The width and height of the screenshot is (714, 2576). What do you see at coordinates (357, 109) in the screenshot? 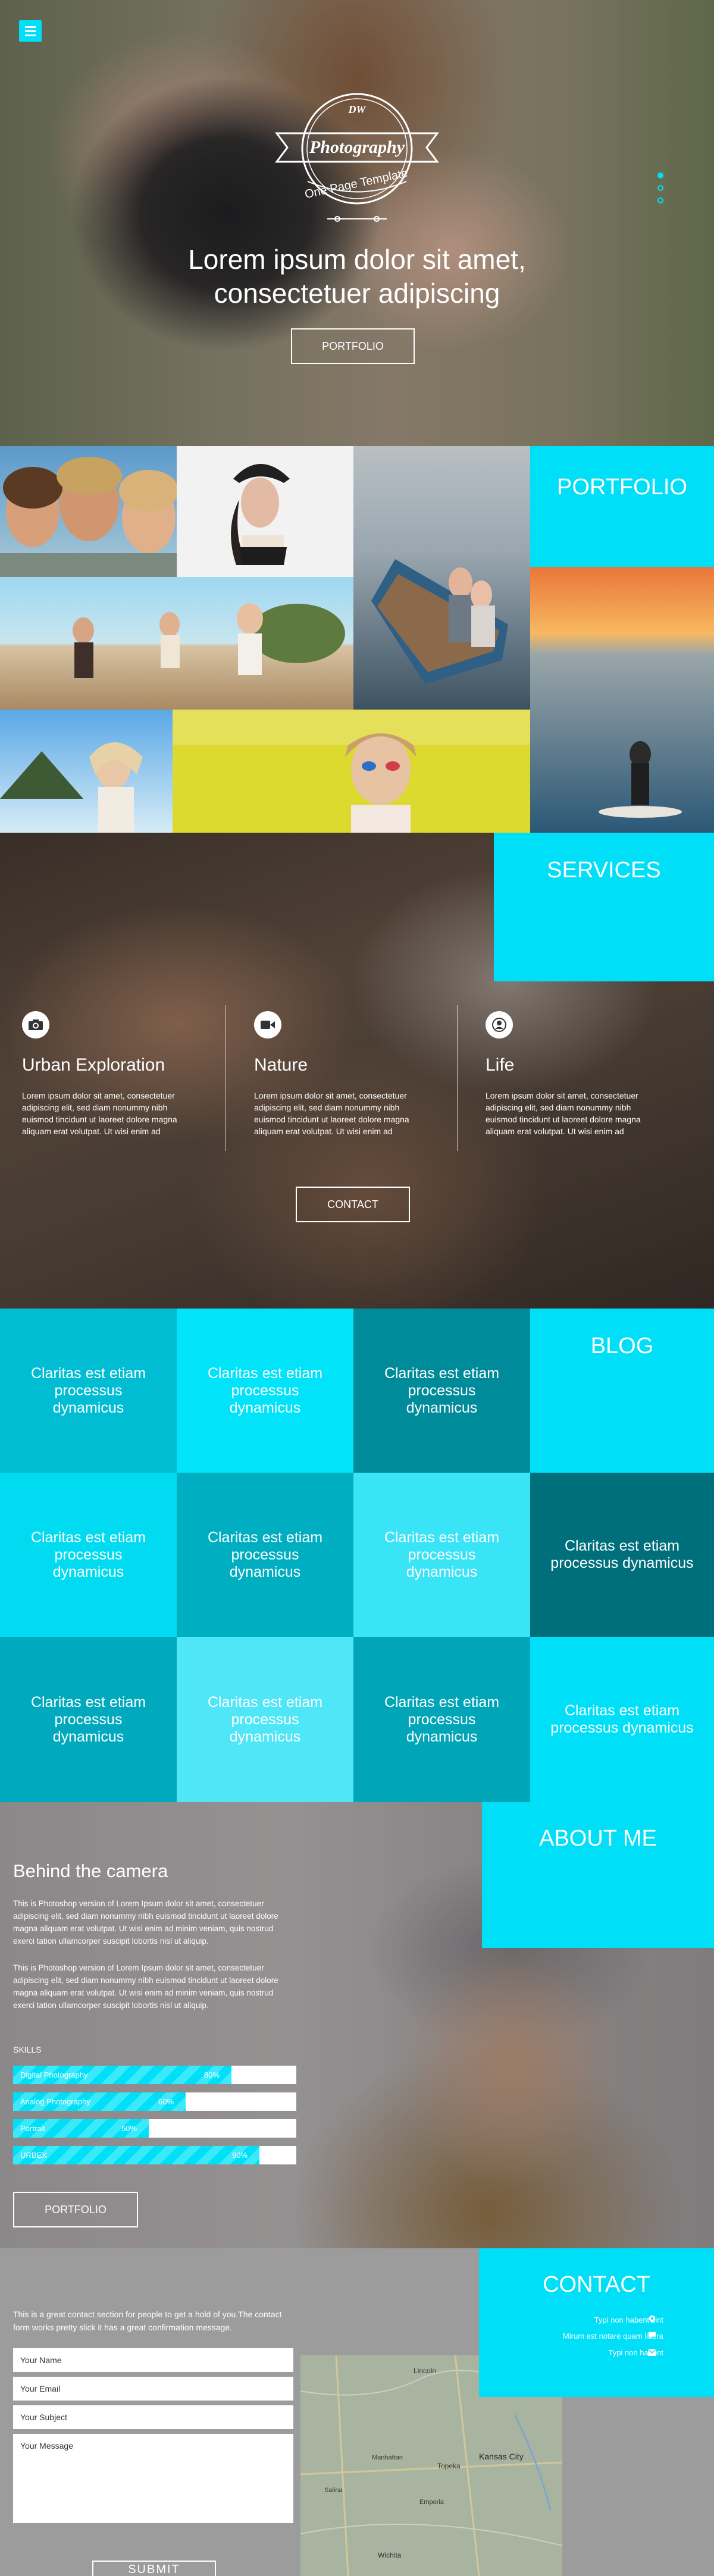
I see `logo-initials: DW` at bounding box center [357, 109].